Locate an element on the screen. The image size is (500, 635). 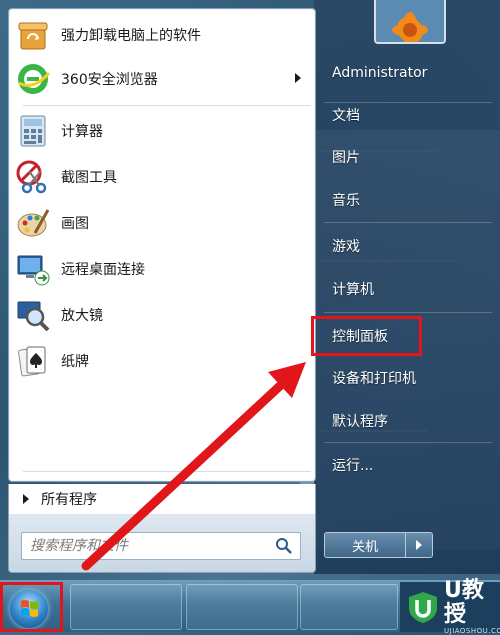
program-label: 画图 is located at coordinates (75, 224).